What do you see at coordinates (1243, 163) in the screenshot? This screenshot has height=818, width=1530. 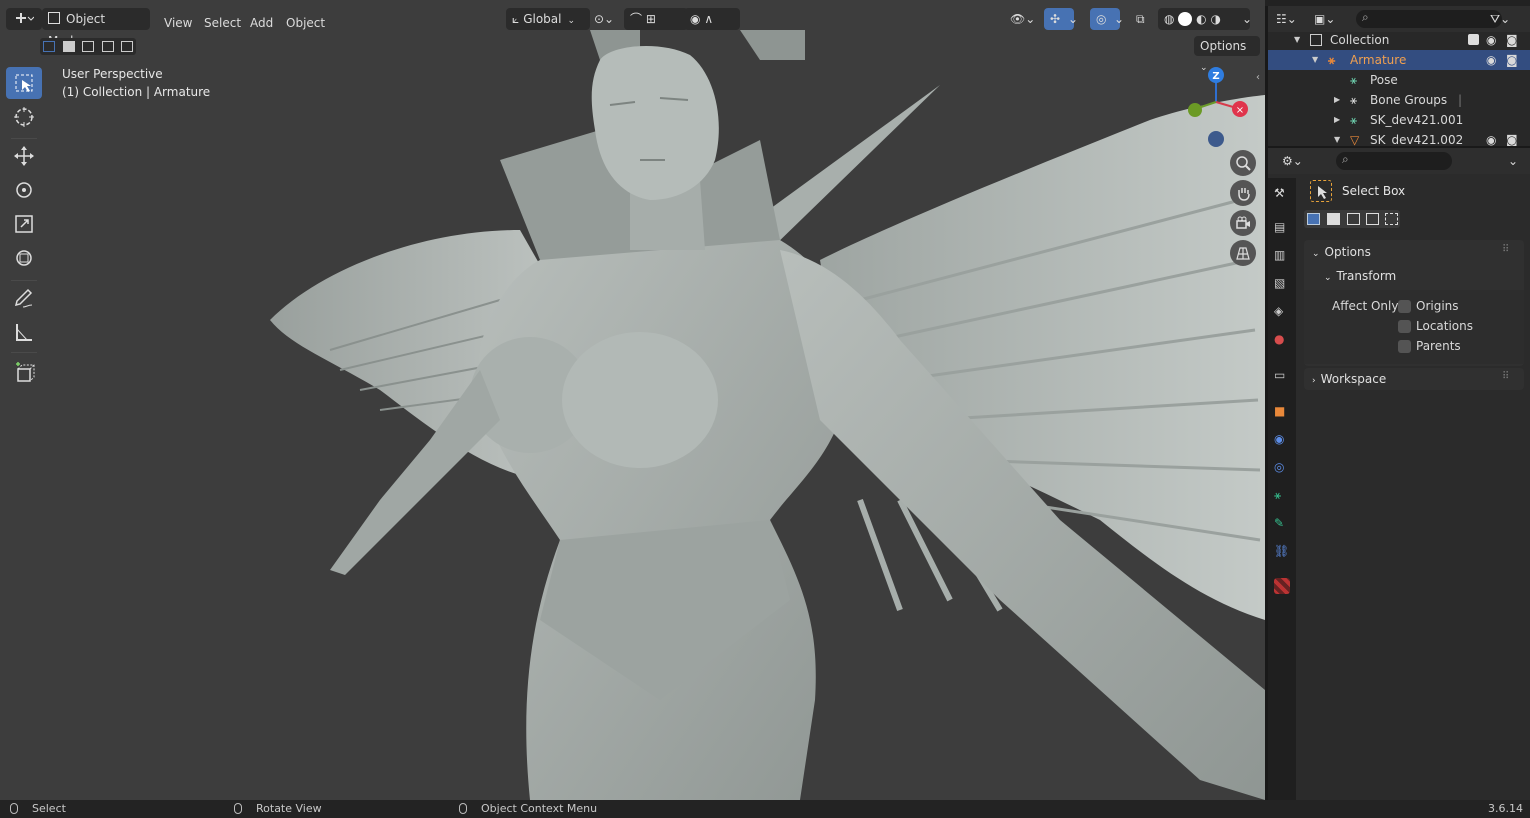 I see `zoom-button` at bounding box center [1243, 163].